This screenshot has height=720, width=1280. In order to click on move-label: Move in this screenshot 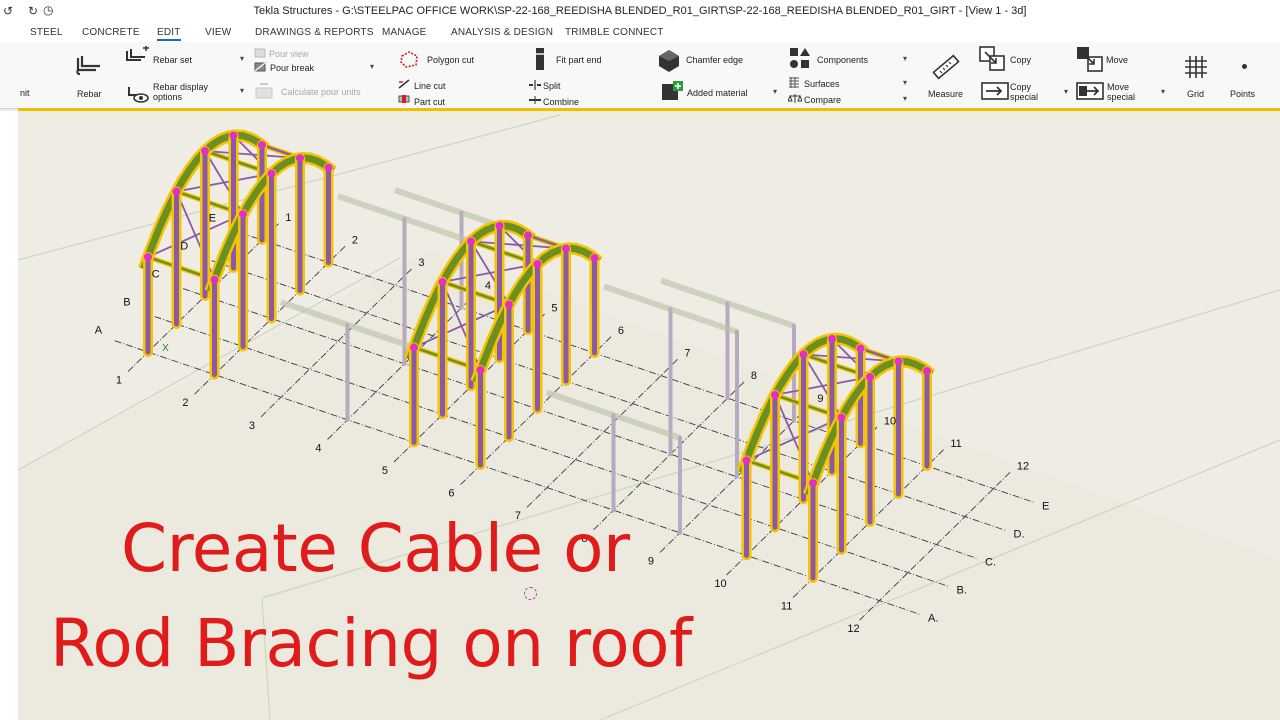, I will do `click(1117, 60)`.